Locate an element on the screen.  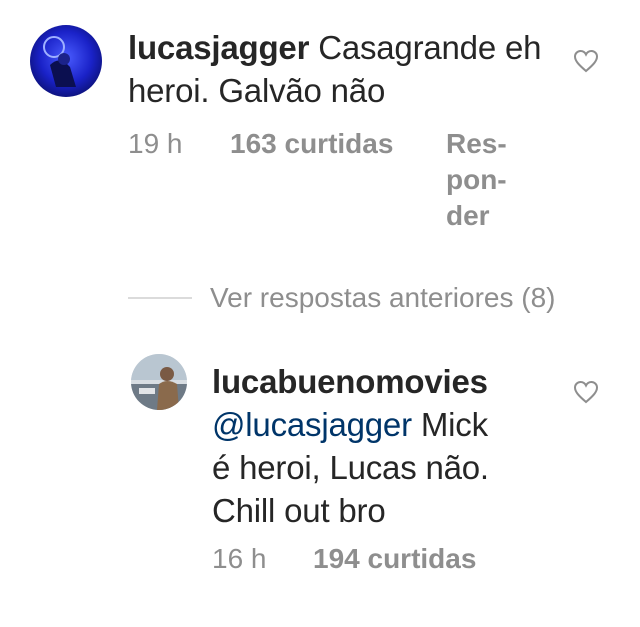
reply-label-3: der is located at coordinates (468, 215).